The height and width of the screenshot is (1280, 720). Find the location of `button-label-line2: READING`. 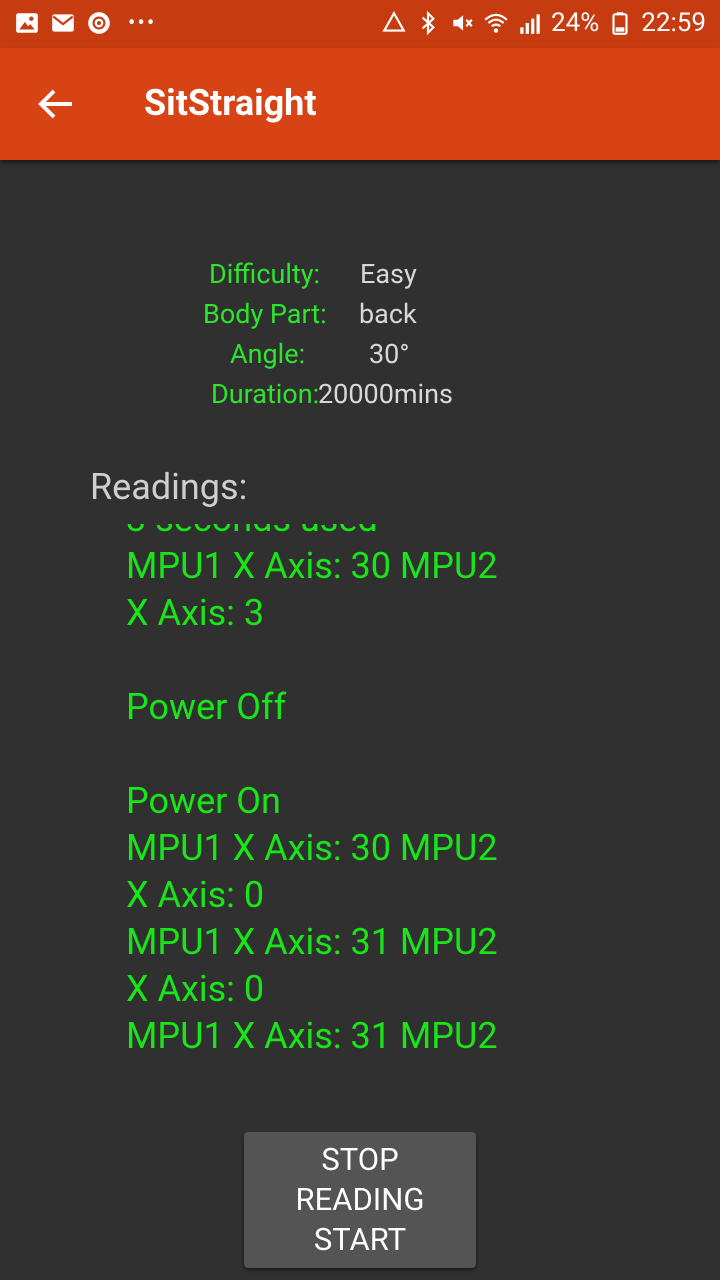

button-label-line2: READING is located at coordinates (360, 1199).